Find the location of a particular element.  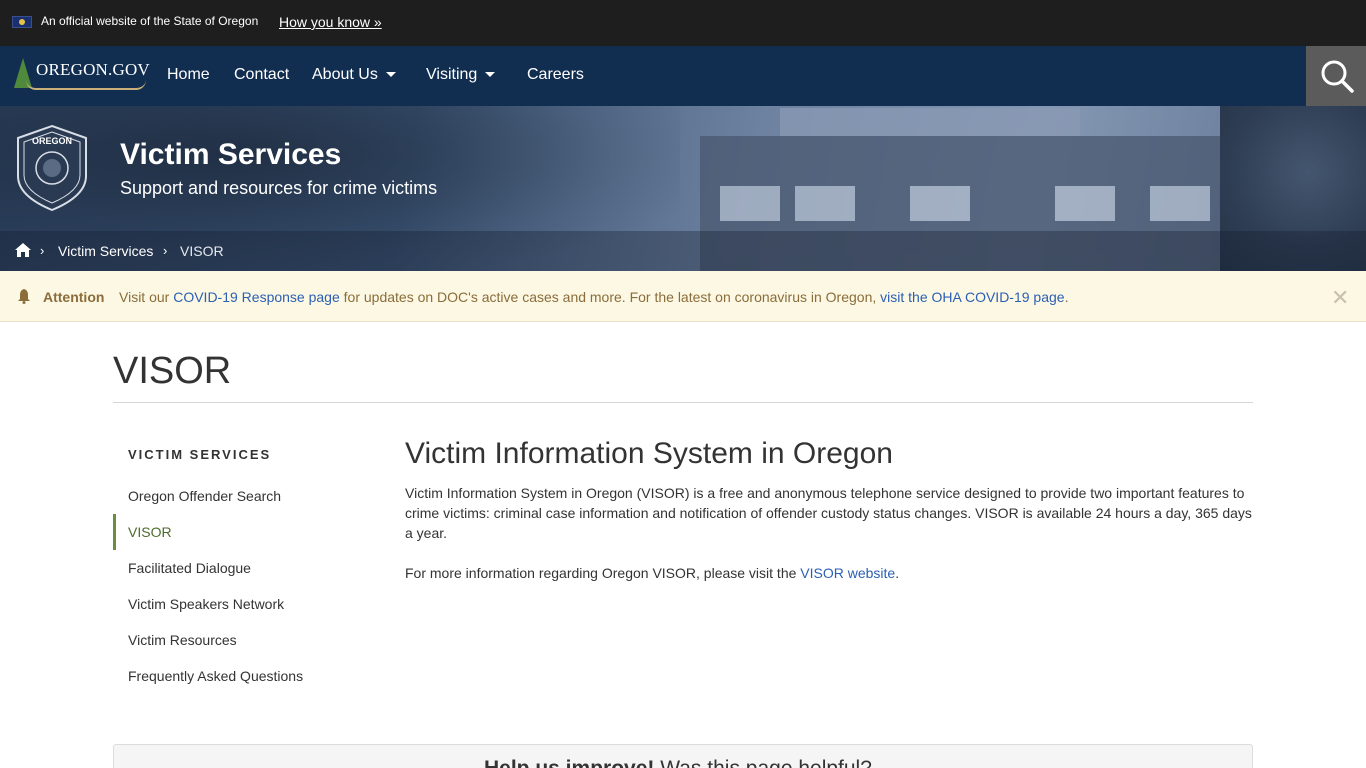

sidebar-heading: VICTIM SERVICES is located at coordinates (200, 454).